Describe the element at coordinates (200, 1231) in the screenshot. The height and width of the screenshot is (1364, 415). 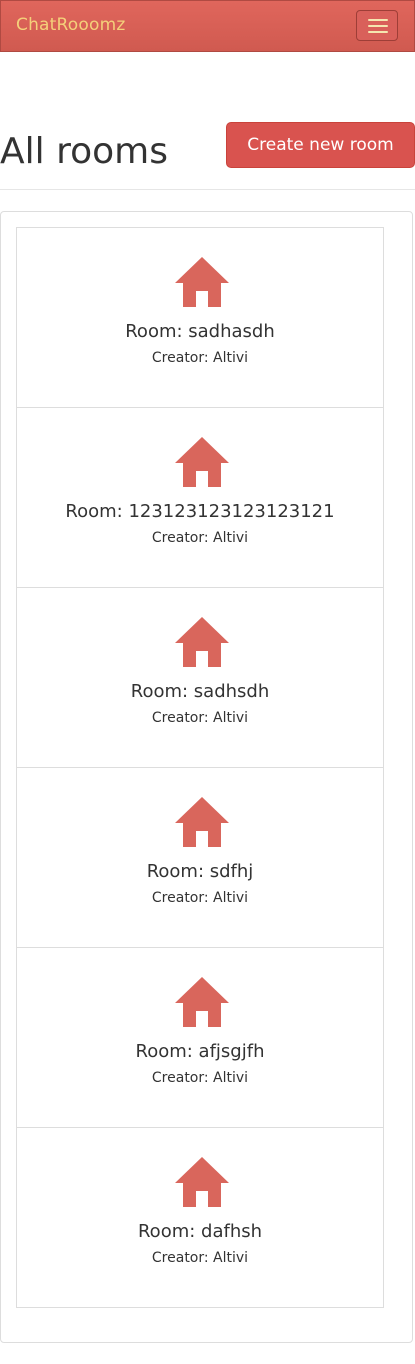
I see `room-name: Room: dafhsh` at that location.